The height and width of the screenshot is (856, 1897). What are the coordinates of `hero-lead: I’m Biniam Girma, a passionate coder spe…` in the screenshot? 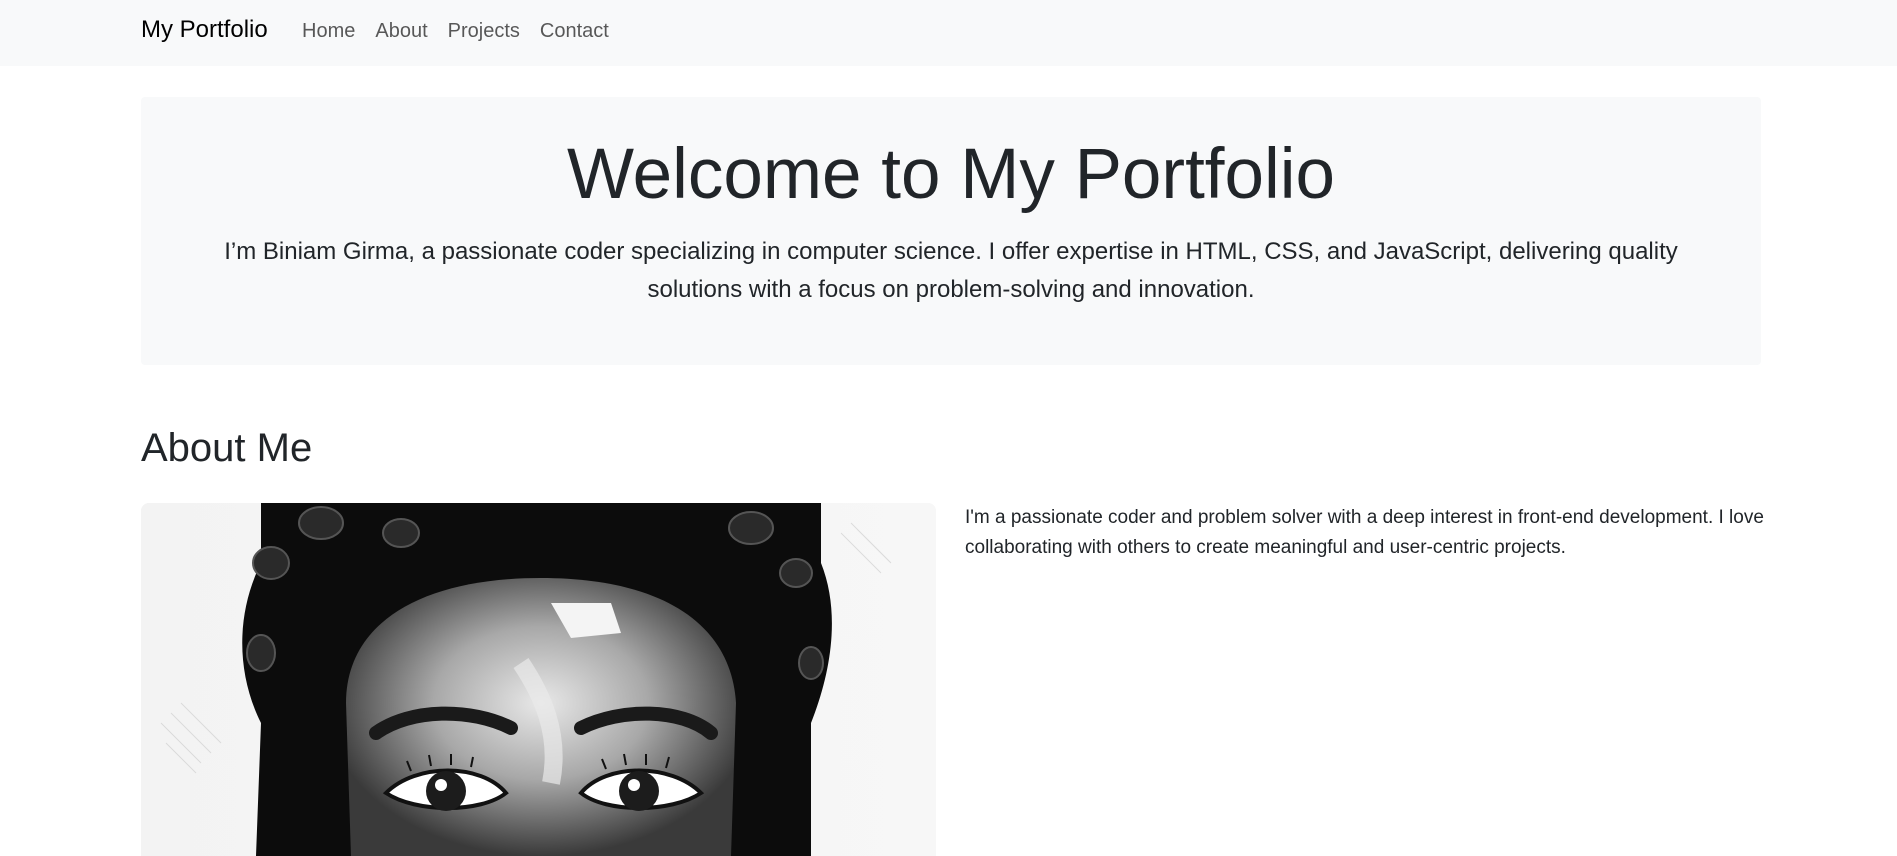 It's located at (951, 270).